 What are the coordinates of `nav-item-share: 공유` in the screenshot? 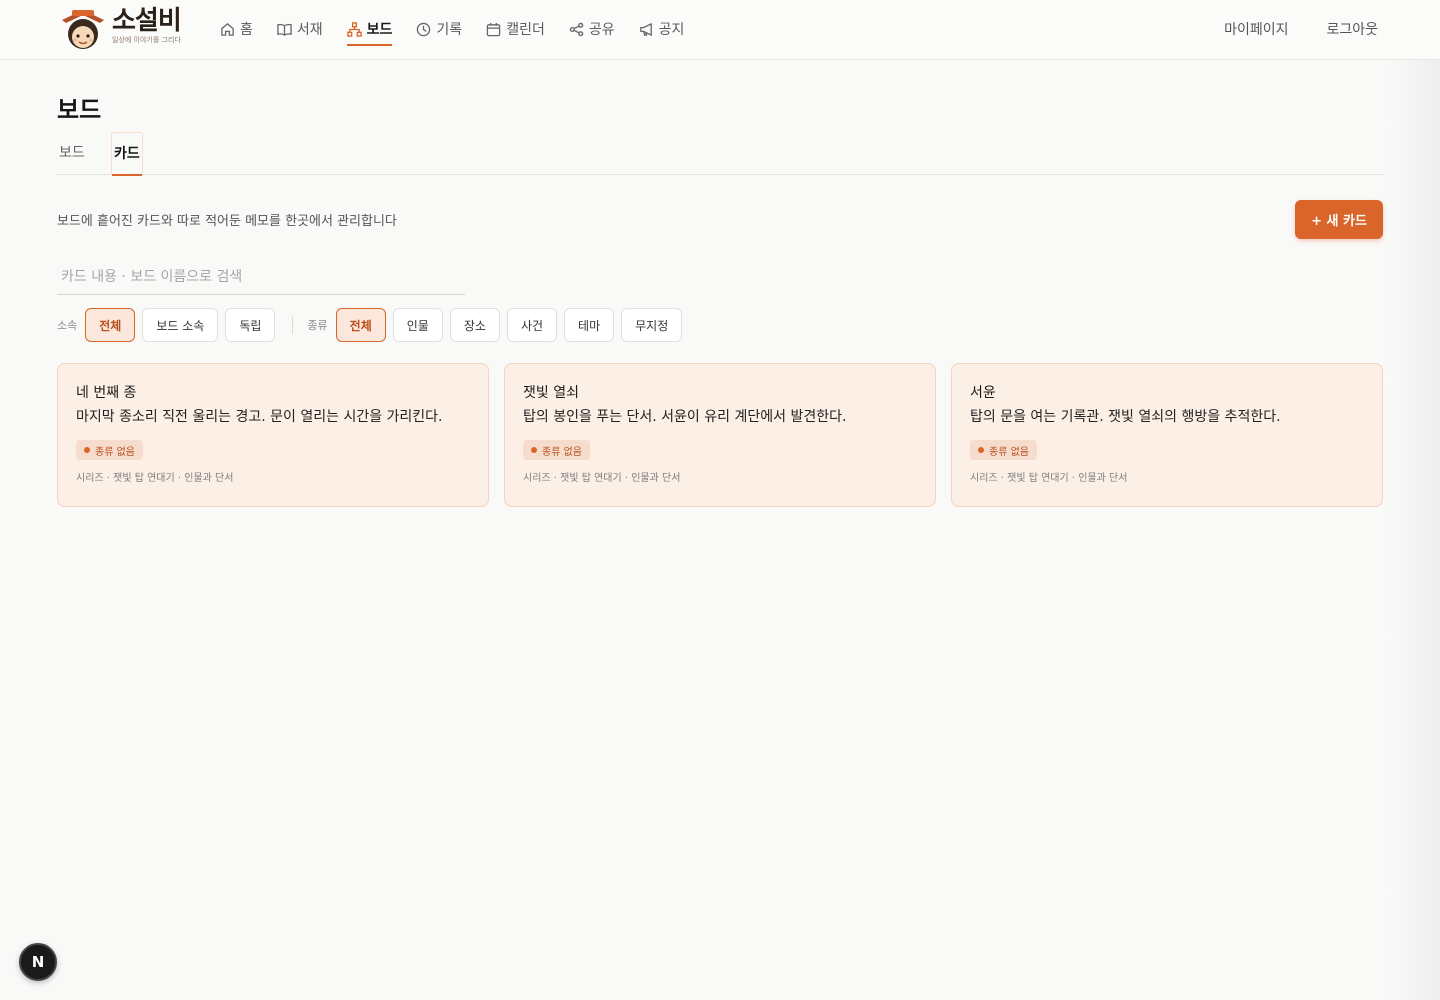 It's located at (592, 29).